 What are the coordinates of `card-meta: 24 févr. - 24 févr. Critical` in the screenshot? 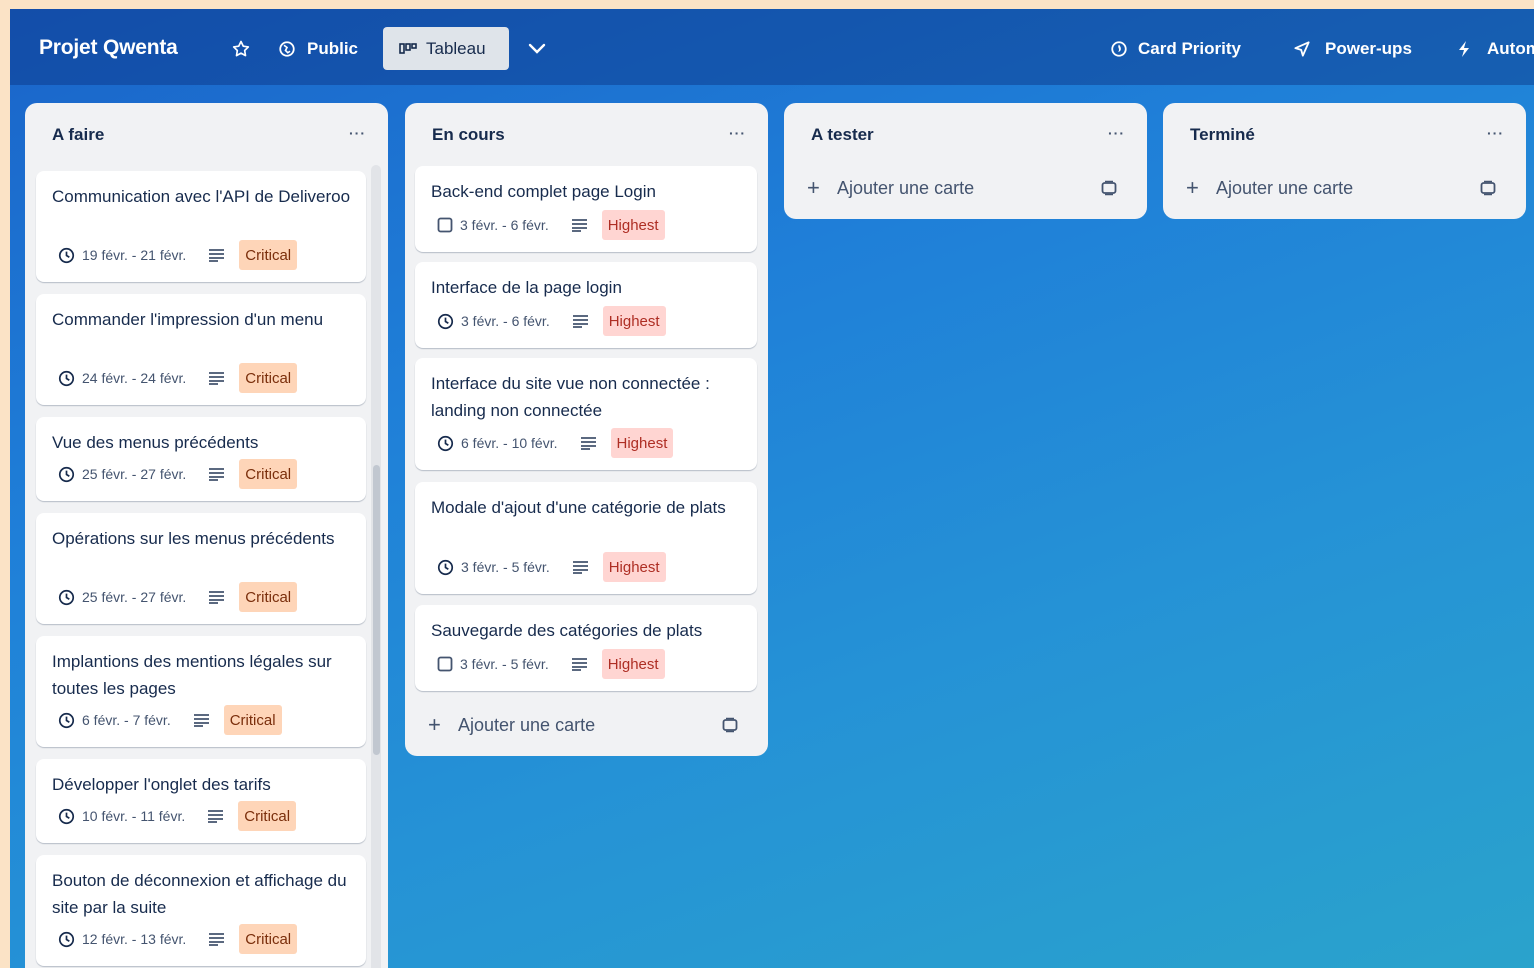 It's located at (178, 378).